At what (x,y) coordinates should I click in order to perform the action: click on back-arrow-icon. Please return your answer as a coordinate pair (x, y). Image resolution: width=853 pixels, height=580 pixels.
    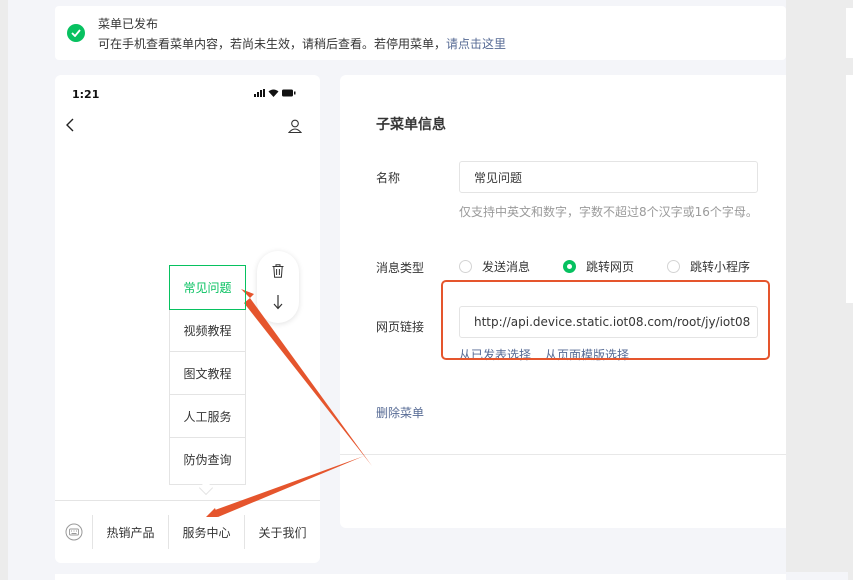
    Looking at the image, I should click on (70, 125).